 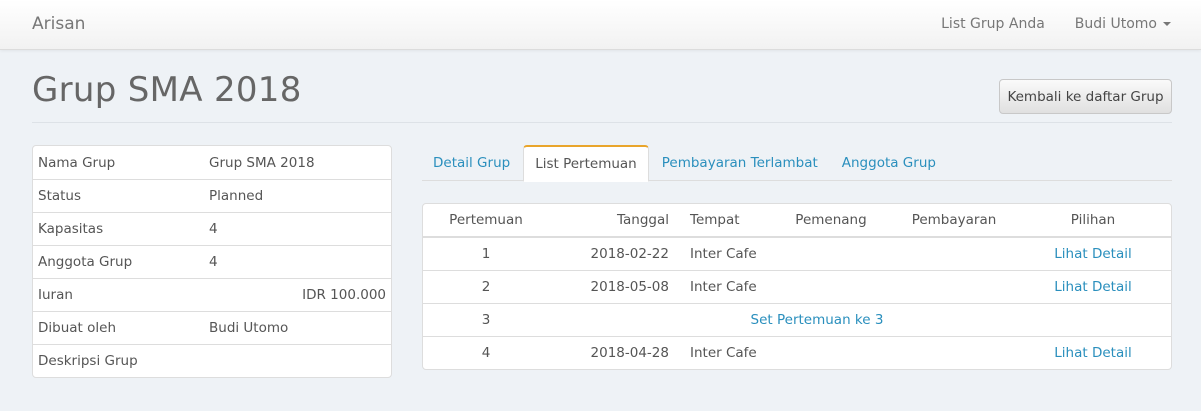 I want to click on meeting-action-empty, so click(x=1093, y=319).